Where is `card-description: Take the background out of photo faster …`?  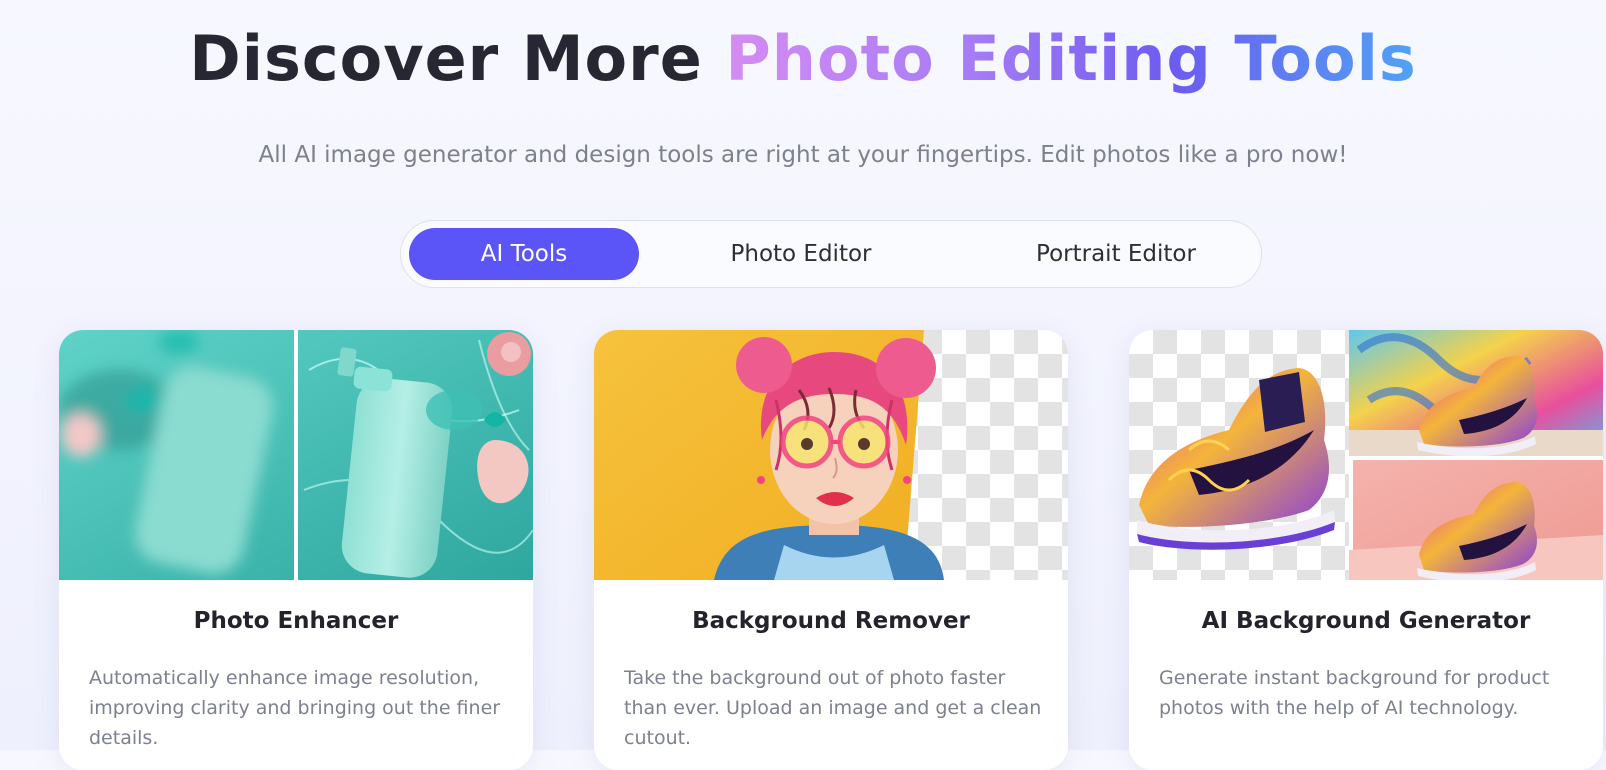 card-description: Take the background out of photo faster … is located at coordinates (833, 708).